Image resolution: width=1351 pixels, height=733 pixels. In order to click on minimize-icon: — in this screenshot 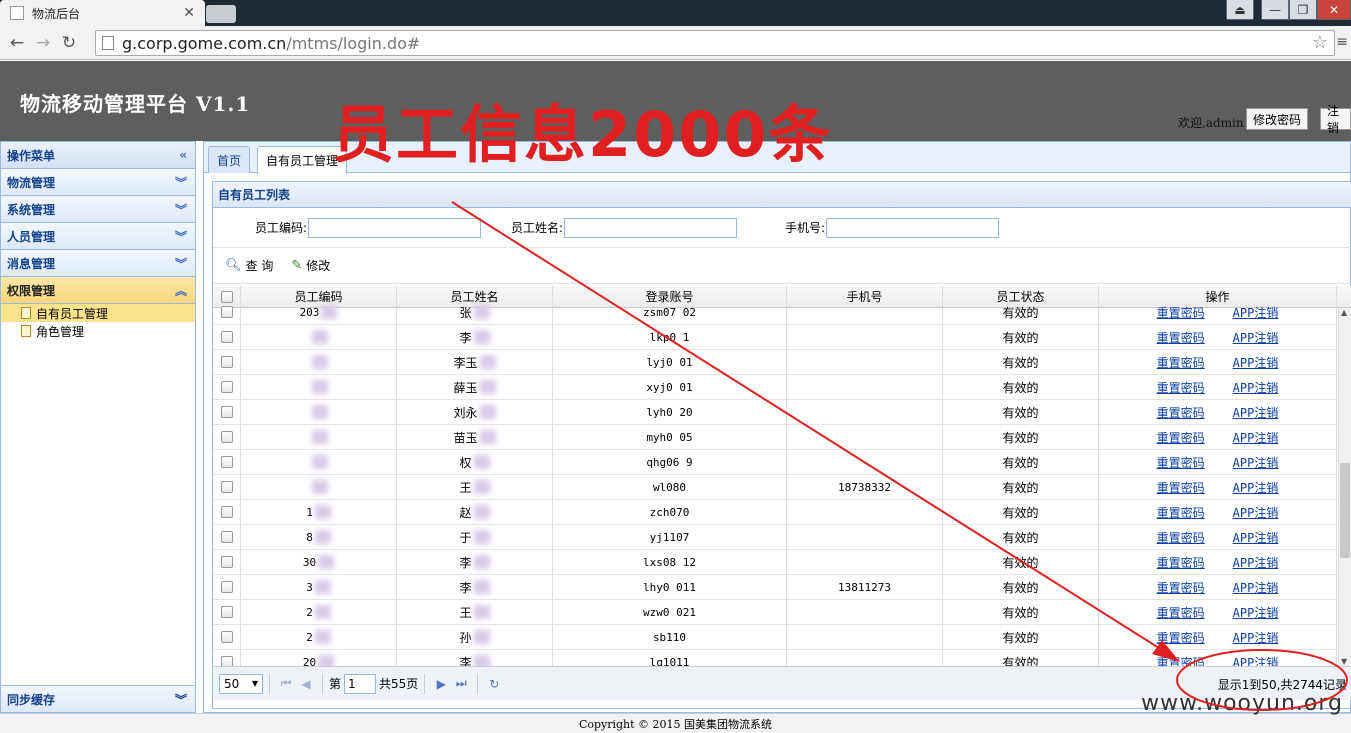, I will do `click(1275, 10)`.